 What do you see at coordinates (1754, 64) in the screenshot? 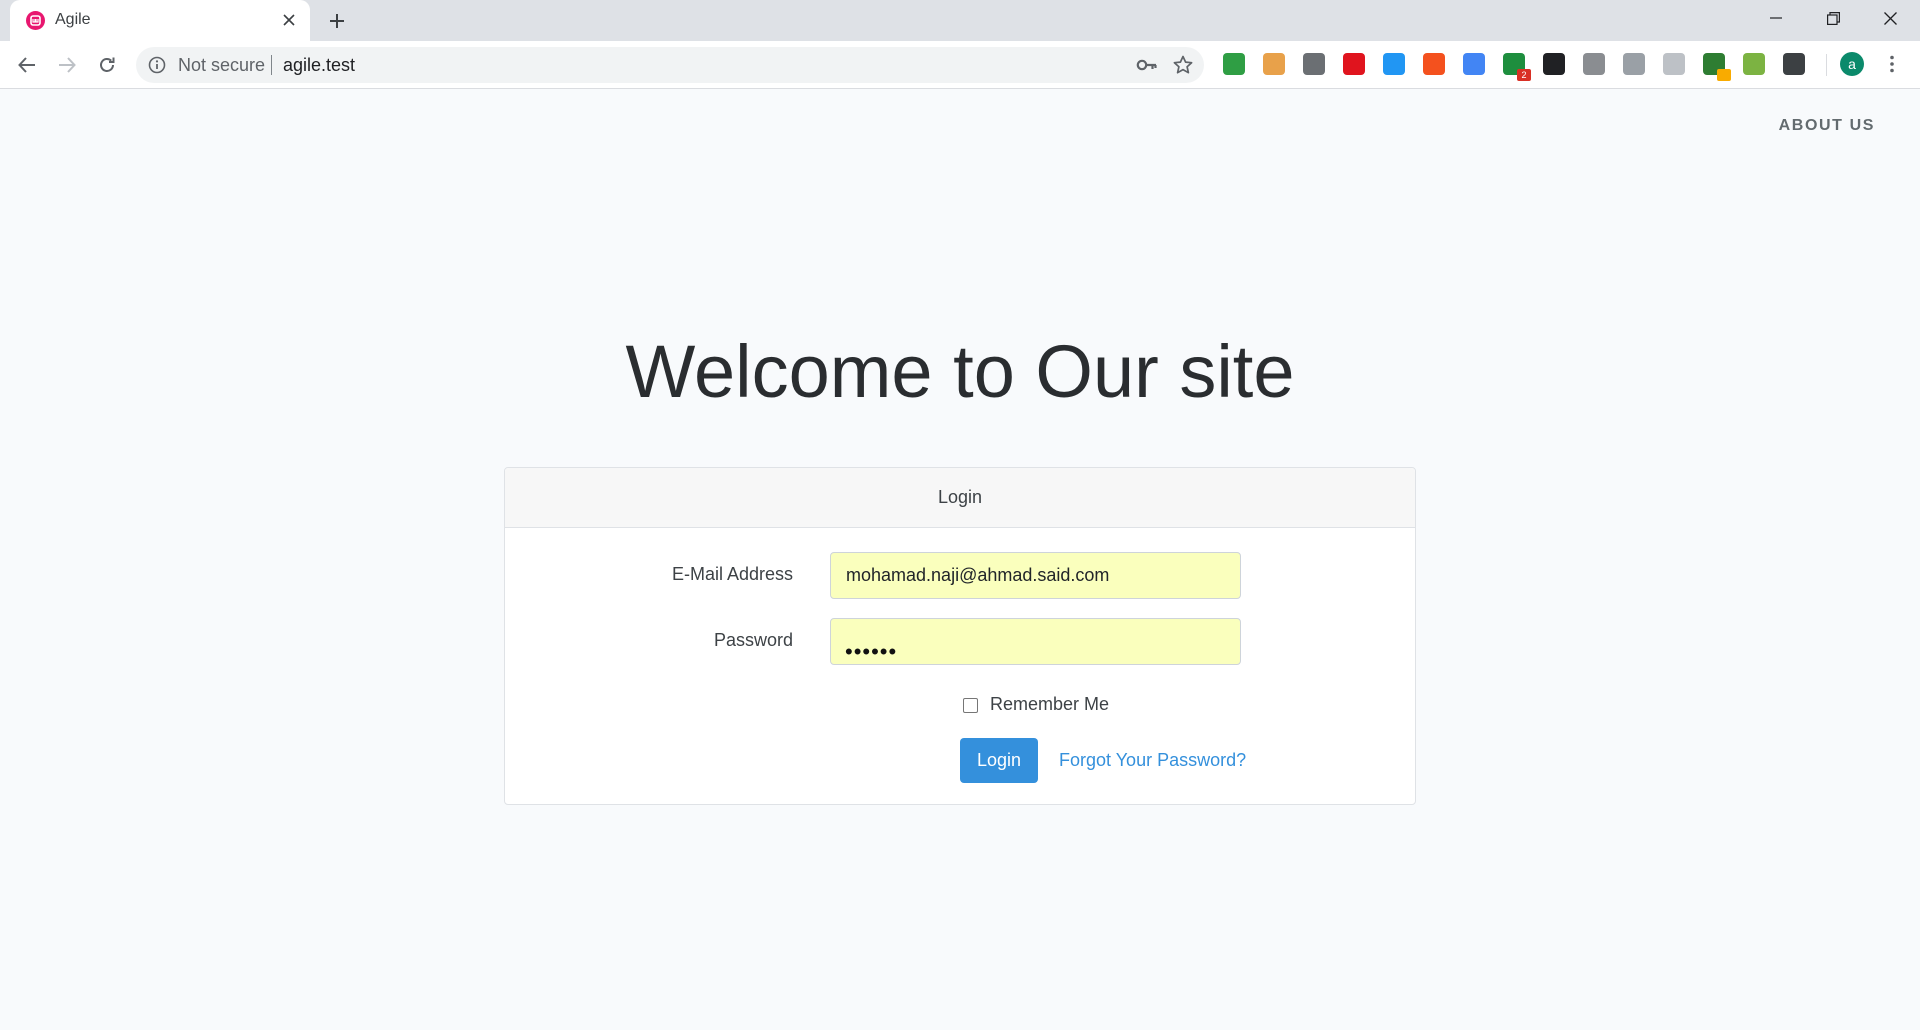
I see `branch-extension-icon` at bounding box center [1754, 64].